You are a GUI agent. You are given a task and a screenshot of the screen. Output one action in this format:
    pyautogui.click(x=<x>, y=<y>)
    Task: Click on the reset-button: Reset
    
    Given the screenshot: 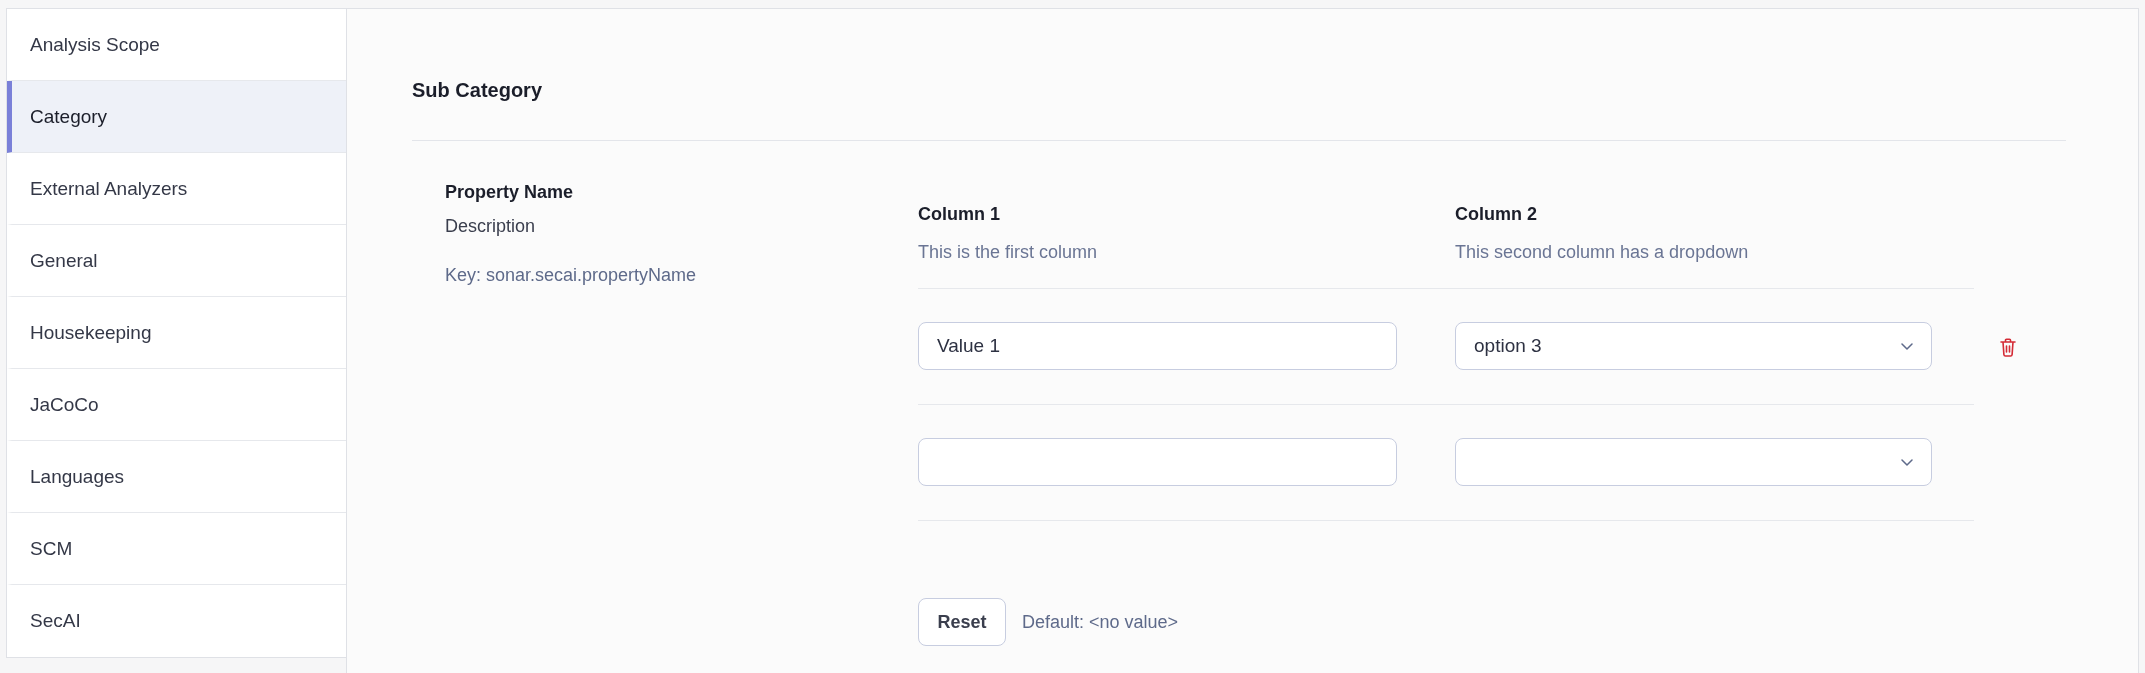 What is the action you would take?
    pyautogui.click(x=962, y=622)
    